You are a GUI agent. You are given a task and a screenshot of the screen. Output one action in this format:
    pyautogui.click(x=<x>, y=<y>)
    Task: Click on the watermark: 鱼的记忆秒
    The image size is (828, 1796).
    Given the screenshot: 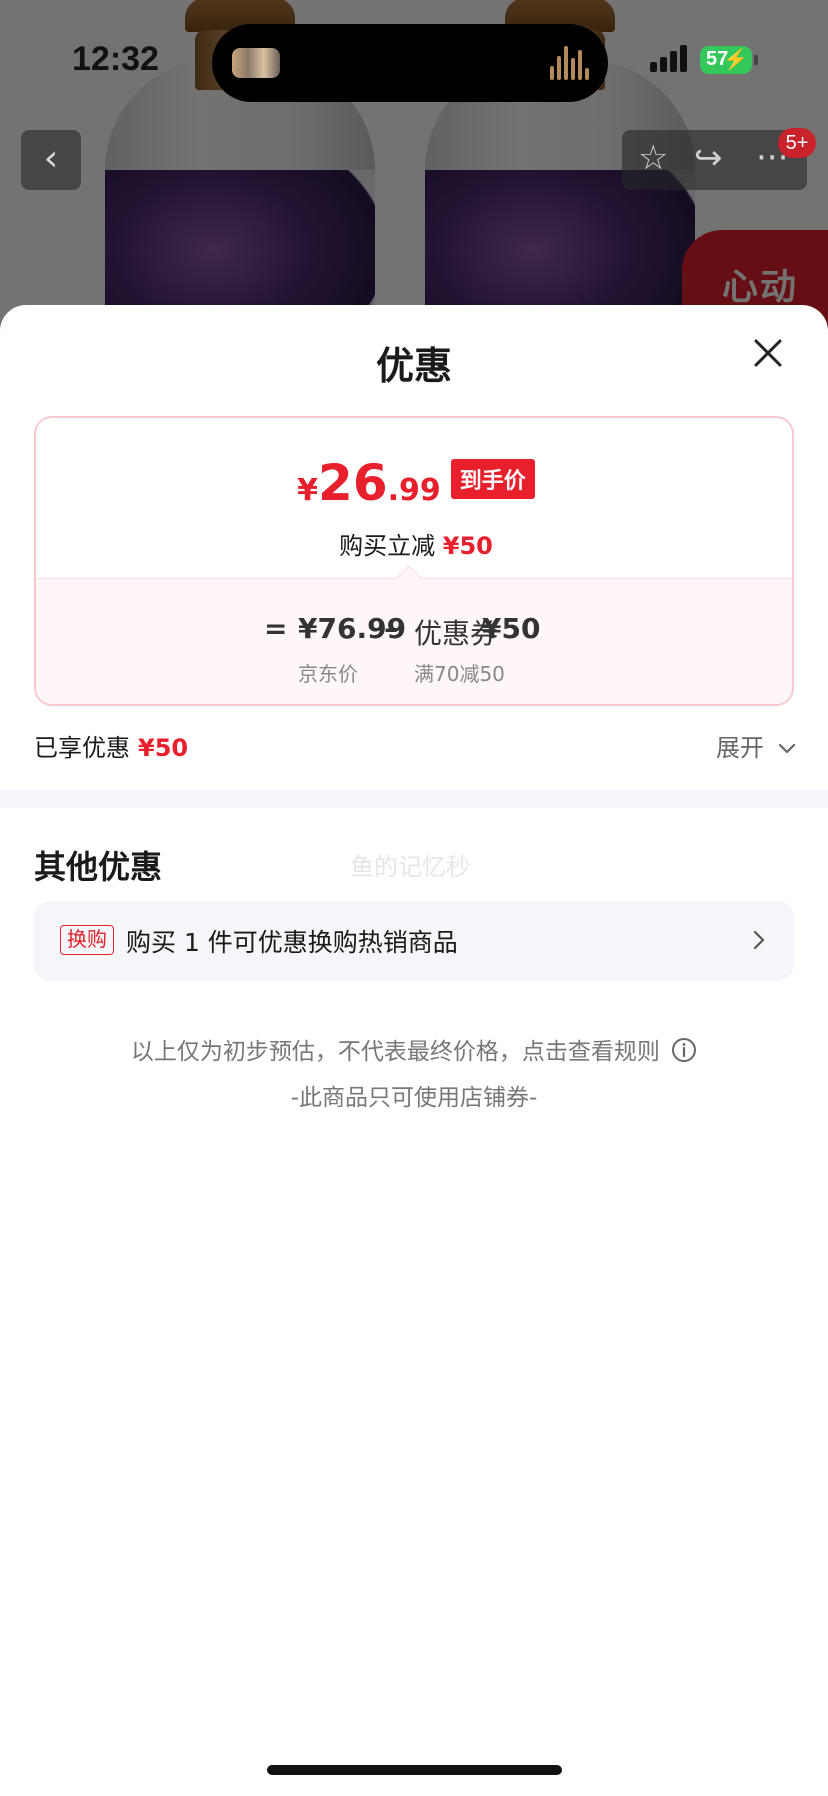 What is the action you would take?
    pyautogui.click(x=410, y=867)
    